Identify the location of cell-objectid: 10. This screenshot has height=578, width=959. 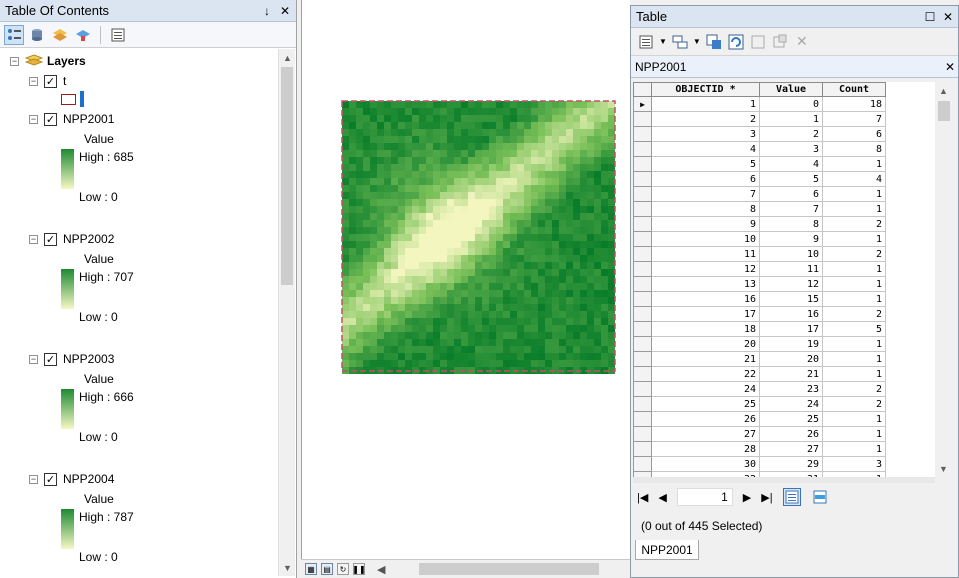
(705, 239).